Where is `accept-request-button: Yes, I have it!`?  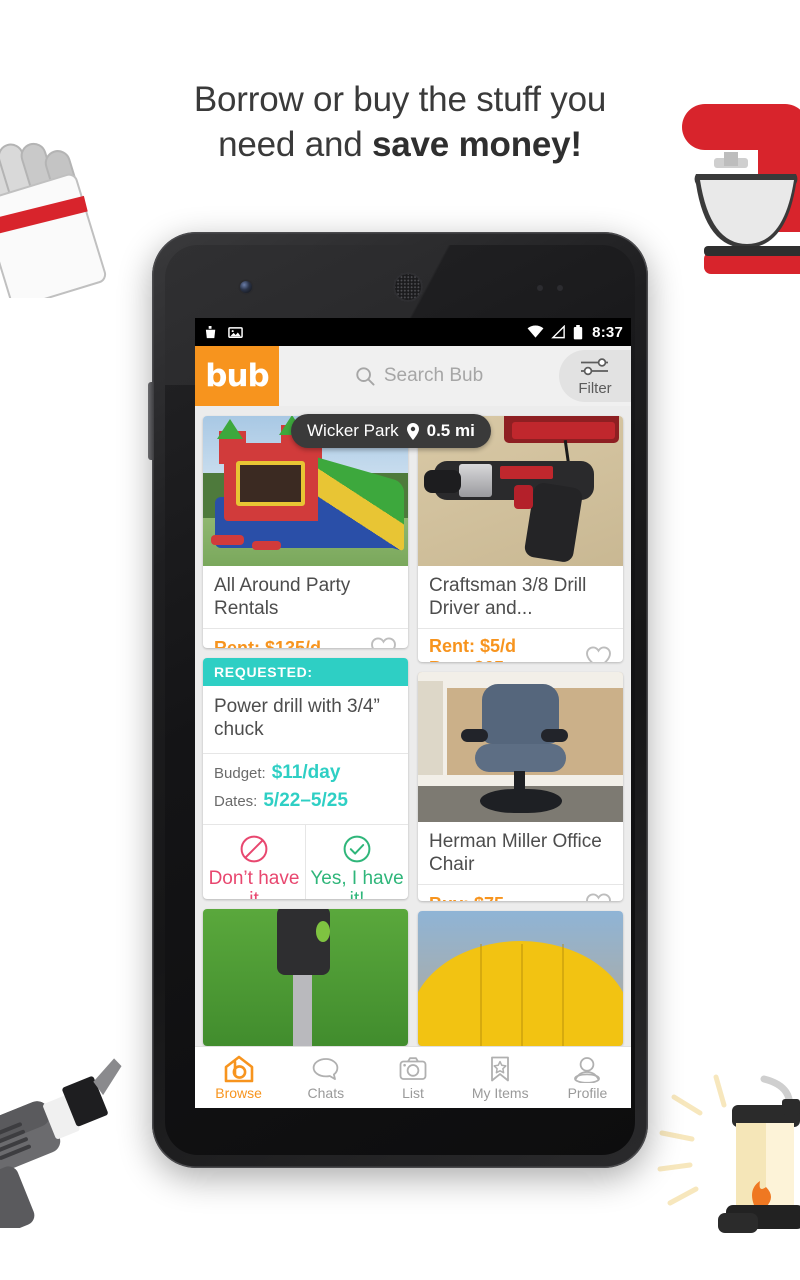
accept-request-button: Yes, I have it! is located at coordinates (356, 861).